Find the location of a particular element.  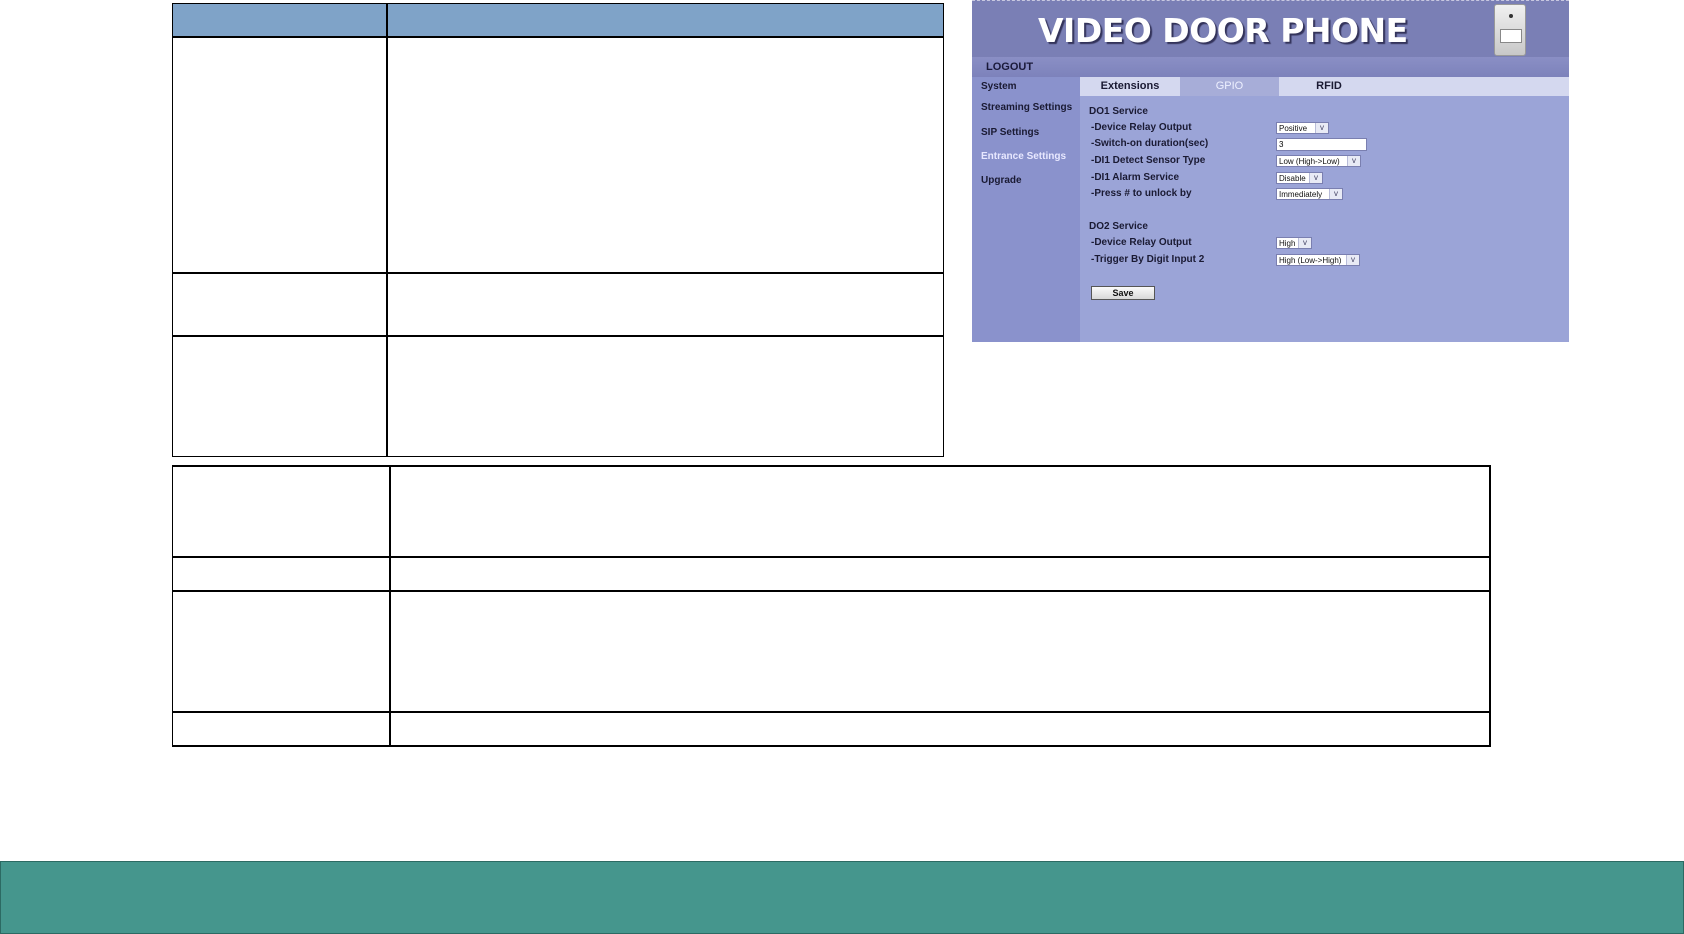

di1-sensor-type-label: -DI1 Detect Sensor Type is located at coordinates (1148, 160).